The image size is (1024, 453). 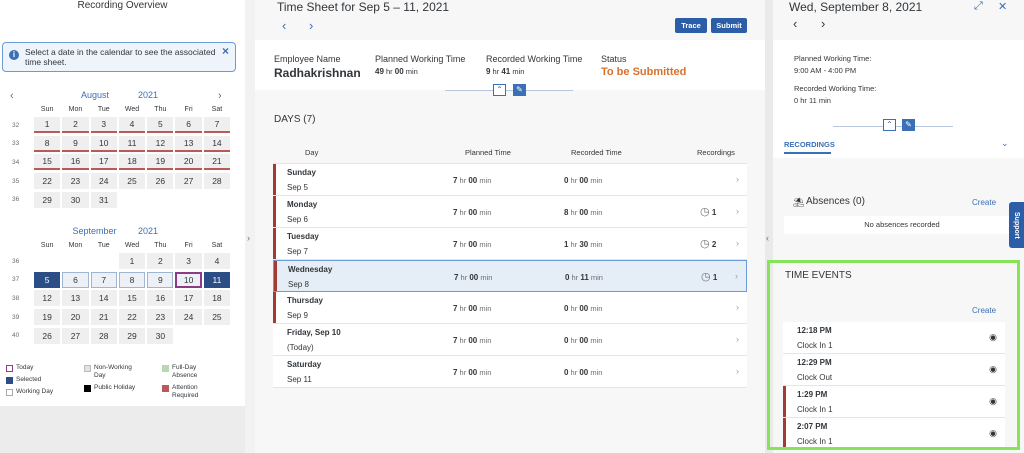 I want to click on submit-button: Submit, so click(x=729, y=25).